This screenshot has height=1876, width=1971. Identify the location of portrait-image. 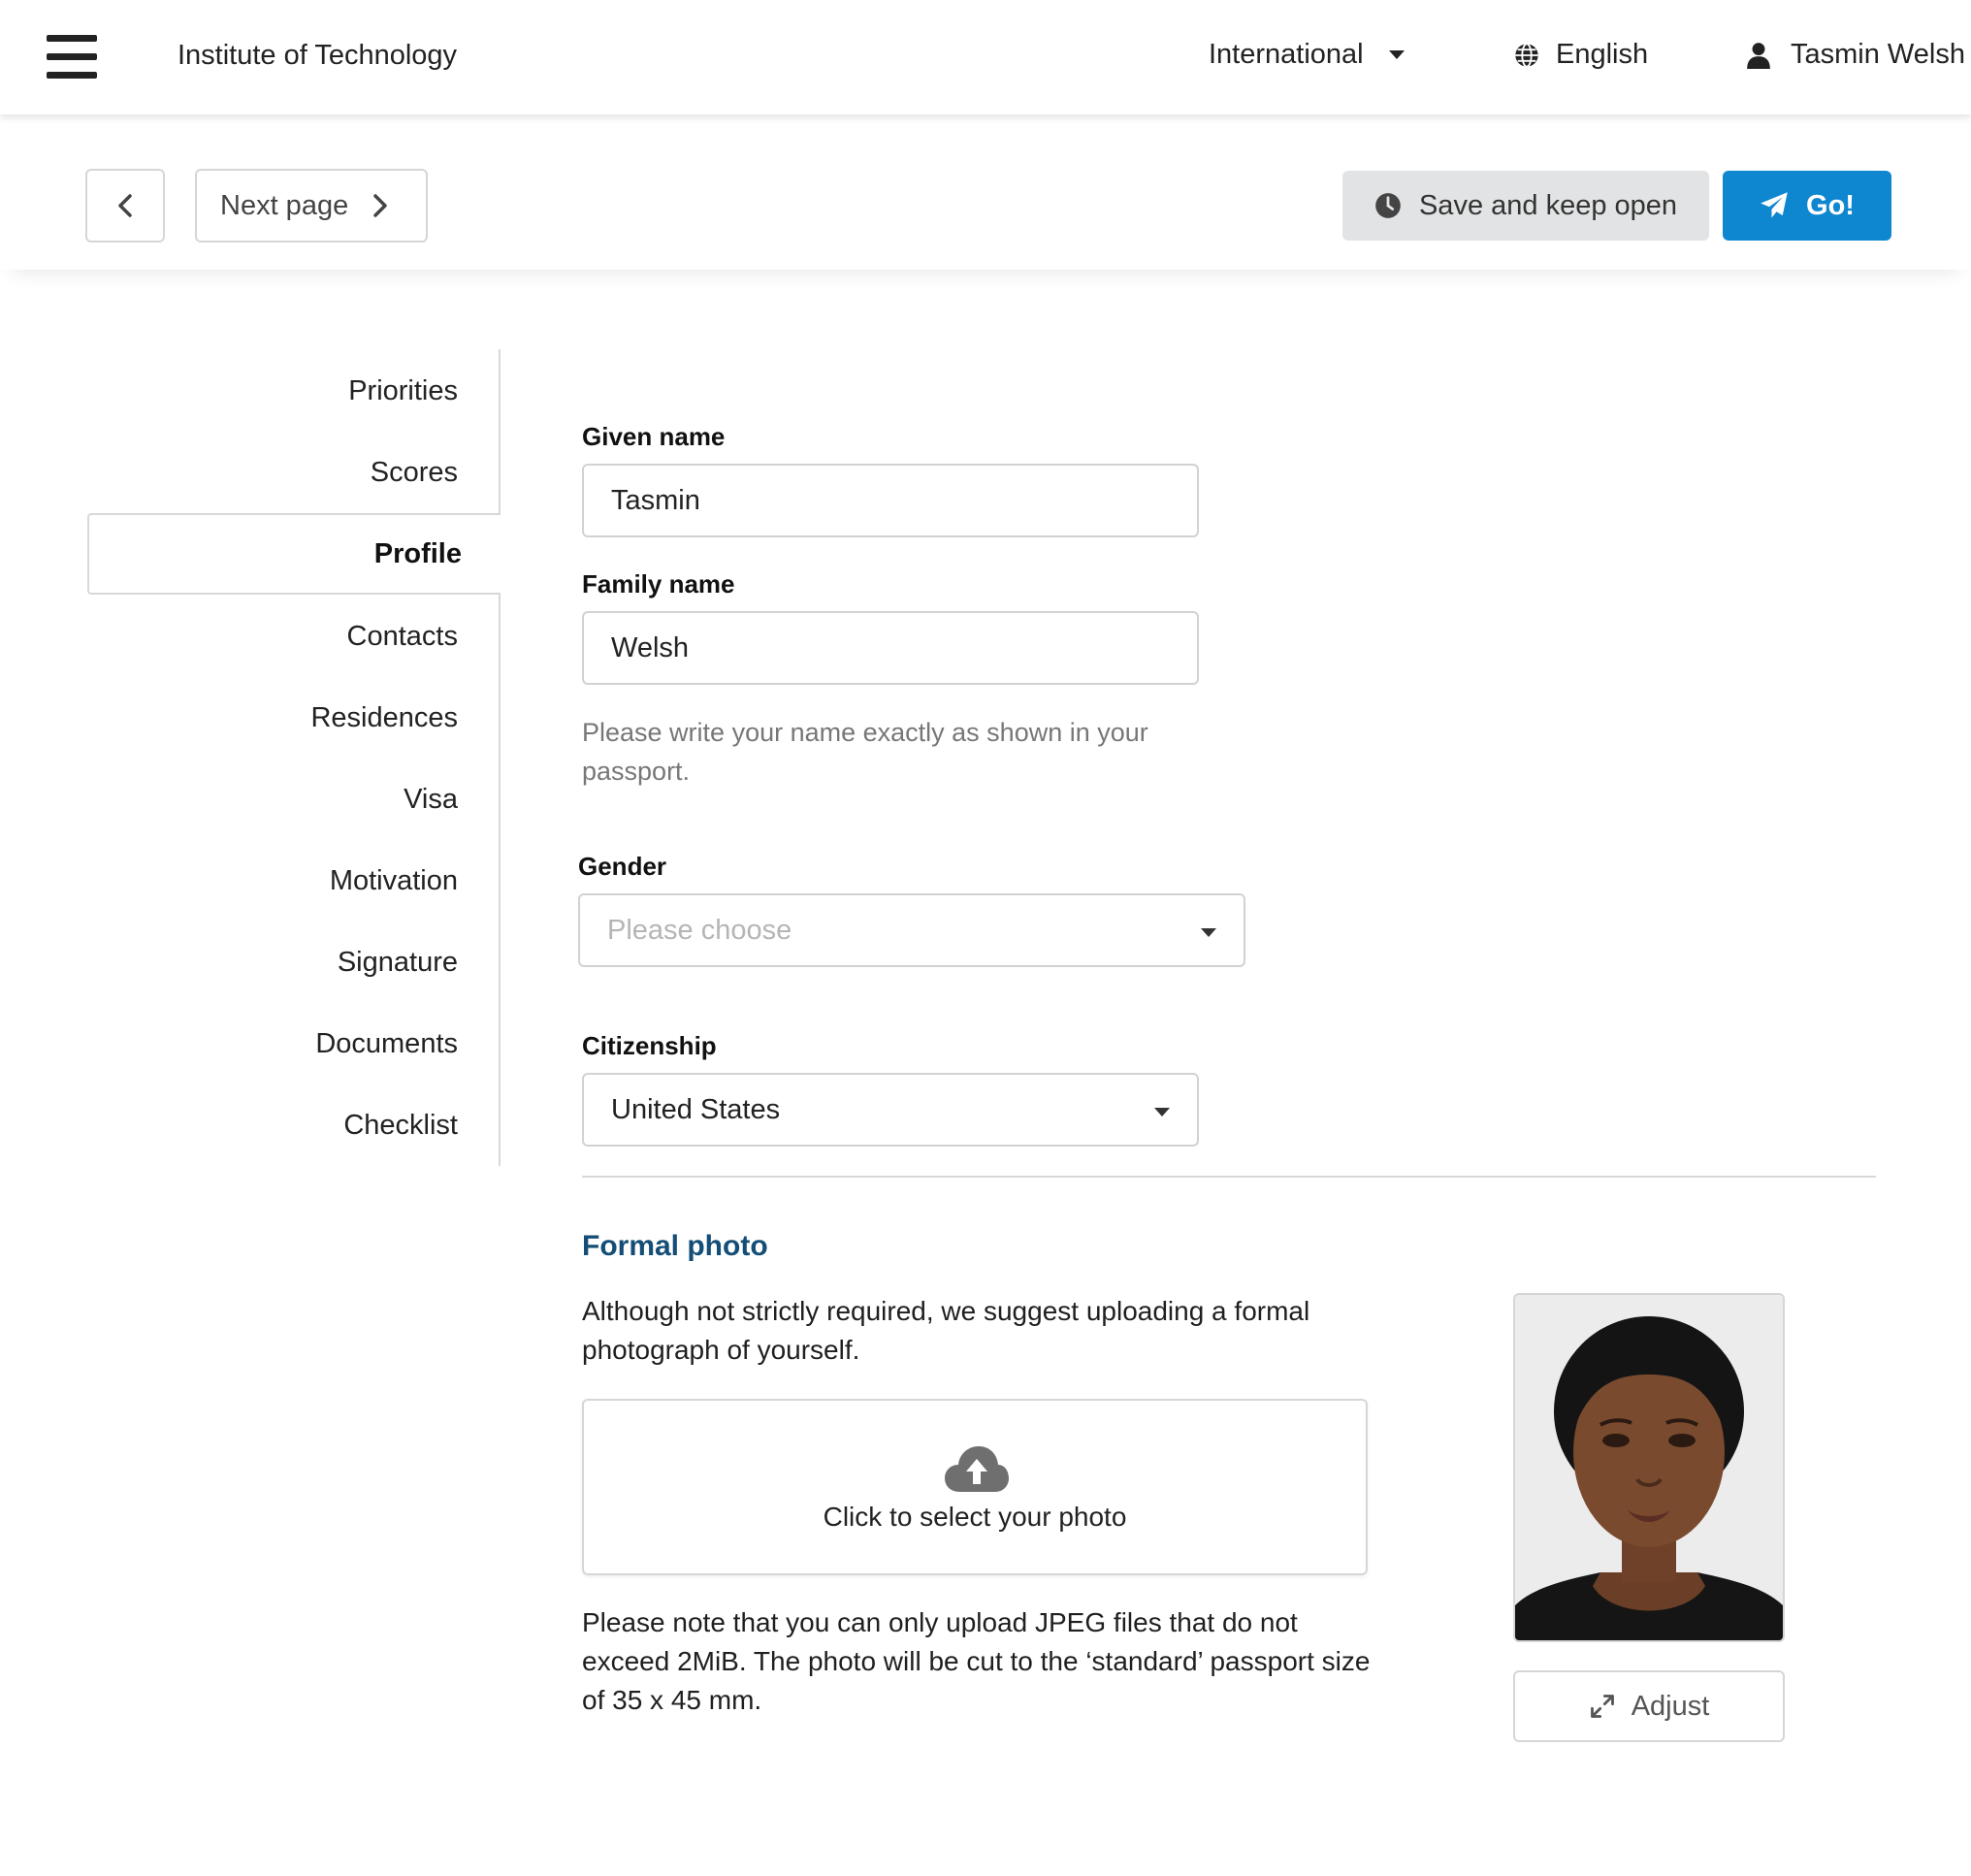
(1649, 1467).